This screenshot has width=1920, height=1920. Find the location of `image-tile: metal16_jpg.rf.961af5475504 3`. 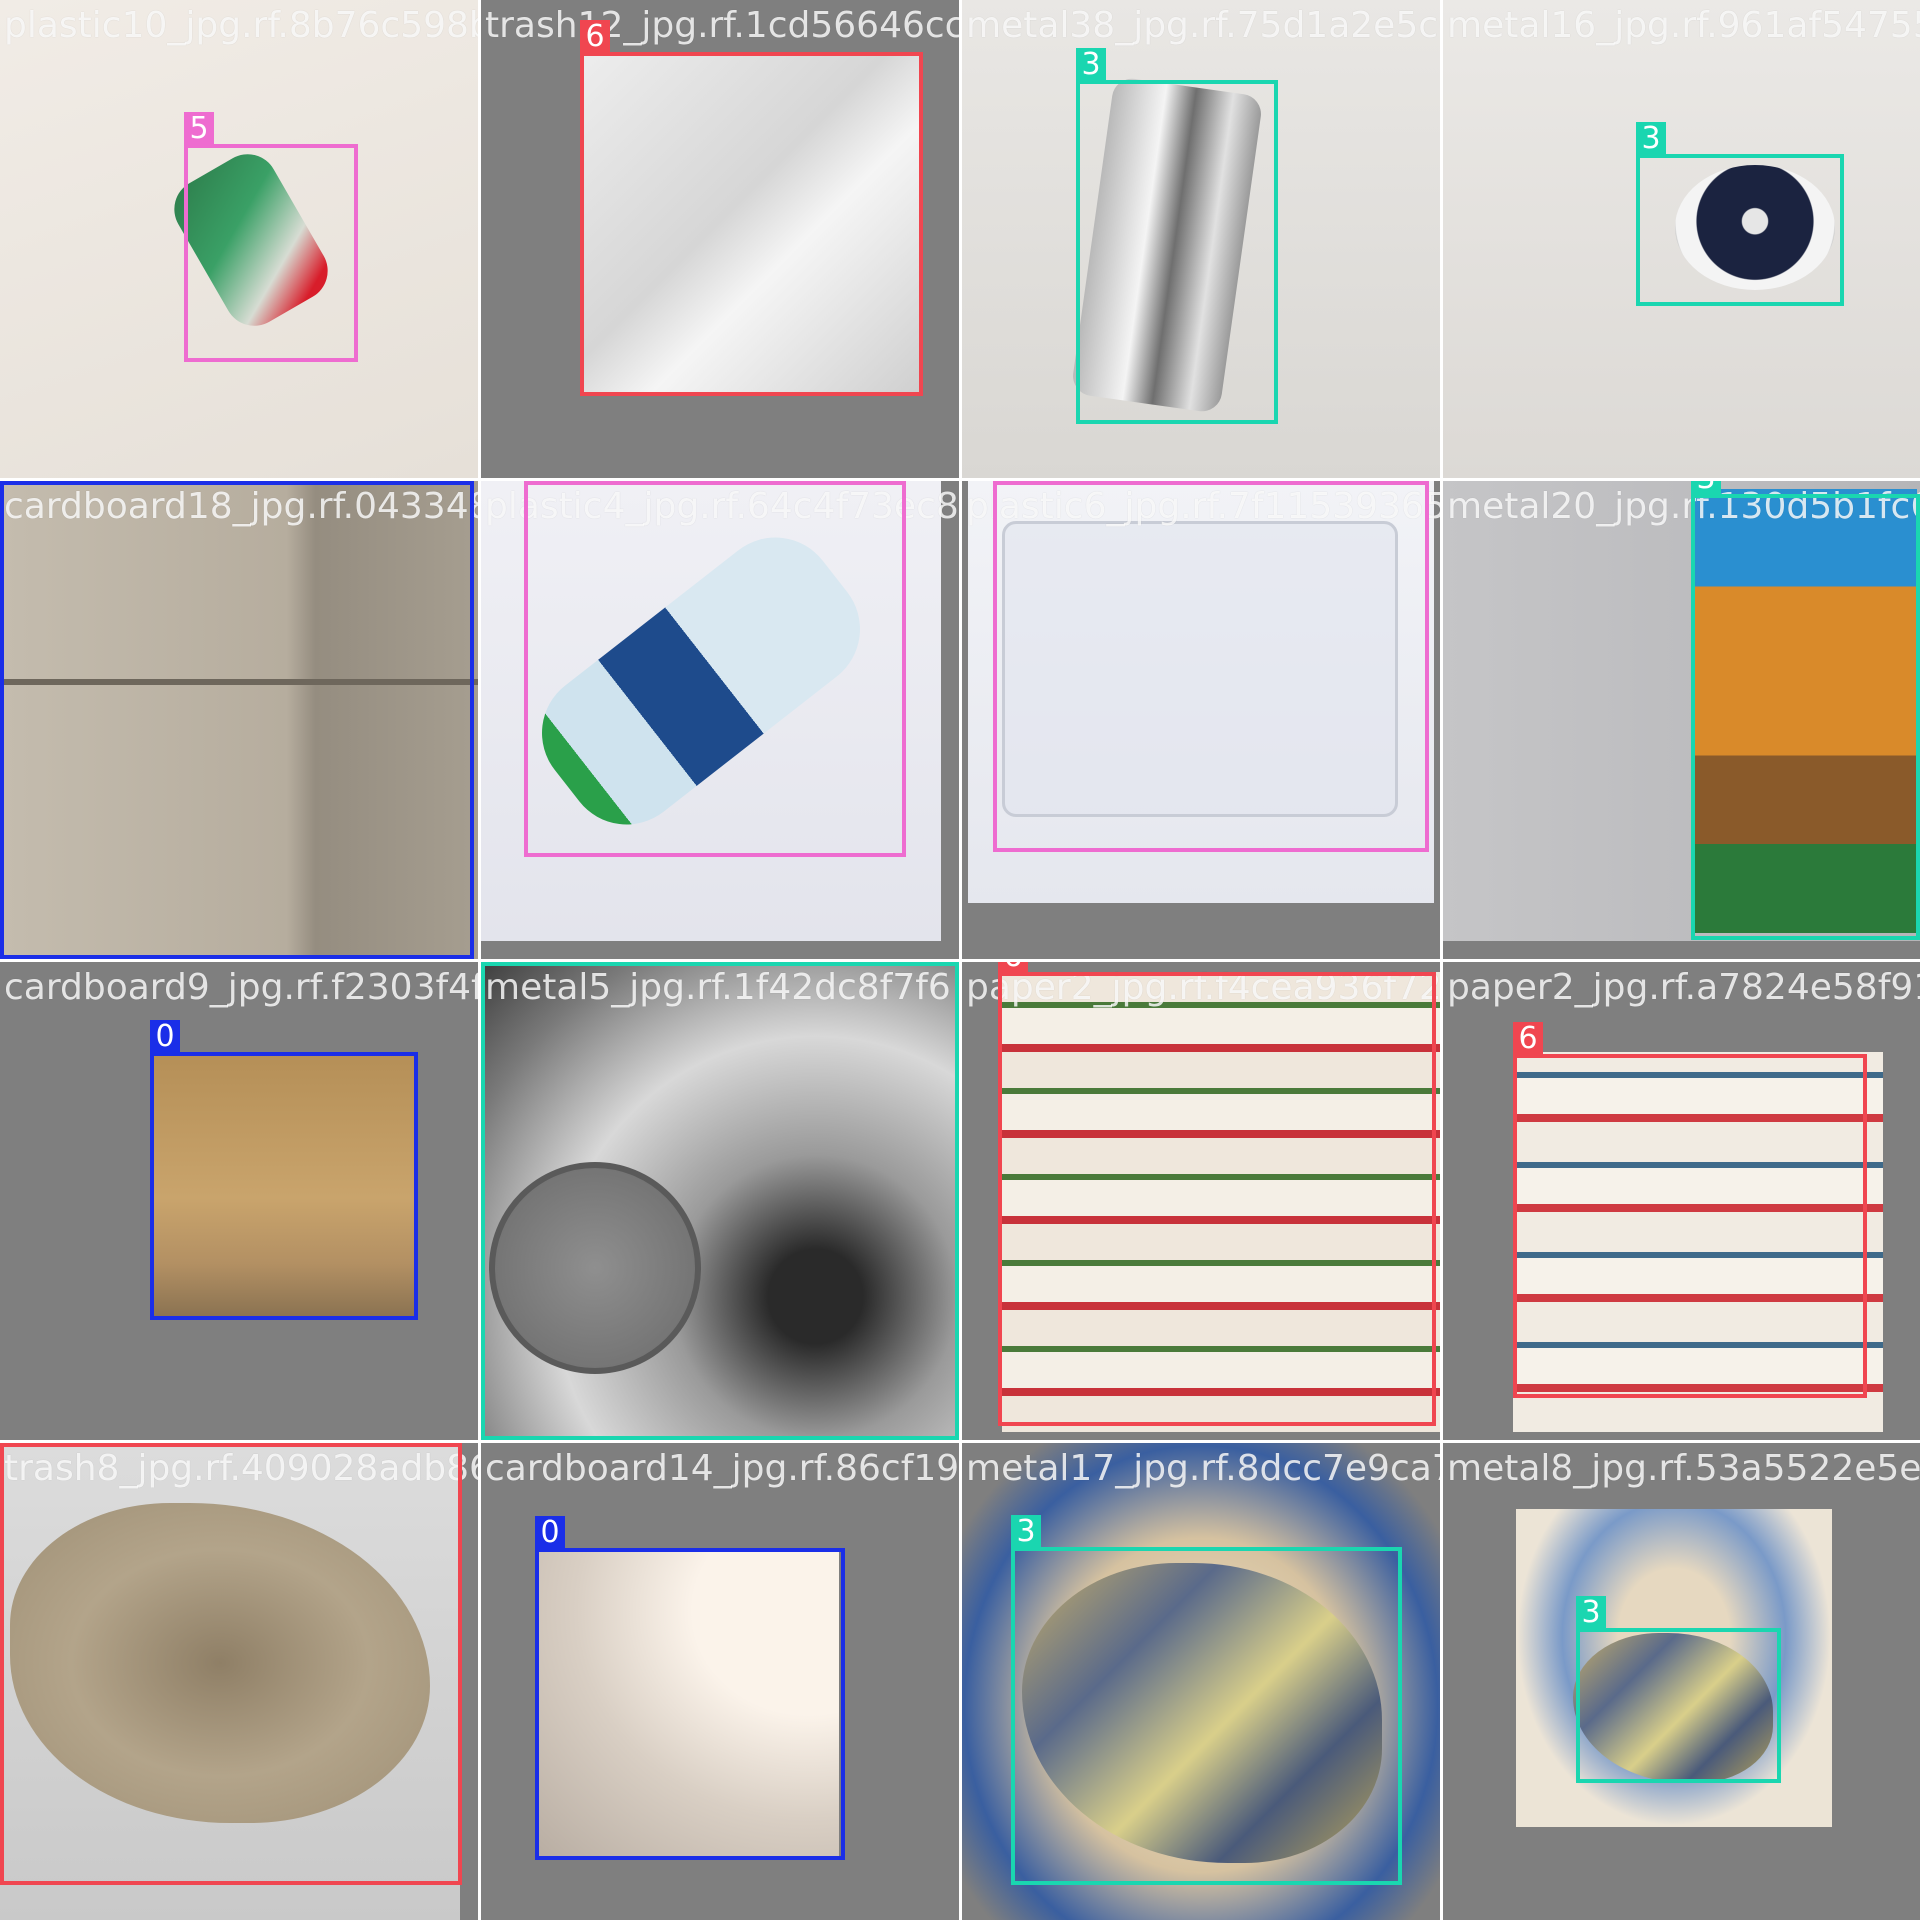

image-tile: metal16_jpg.rf.961af5475504 3 is located at coordinates (1681, 239).